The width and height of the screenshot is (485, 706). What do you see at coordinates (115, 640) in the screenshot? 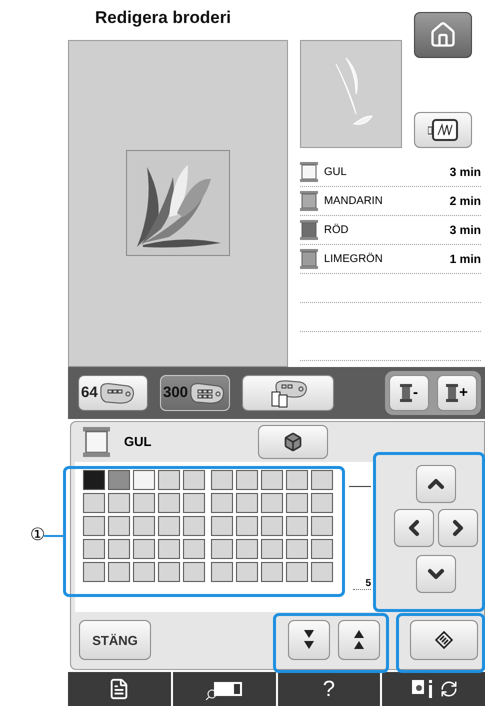
I see `close-button: STÄNG` at bounding box center [115, 640].